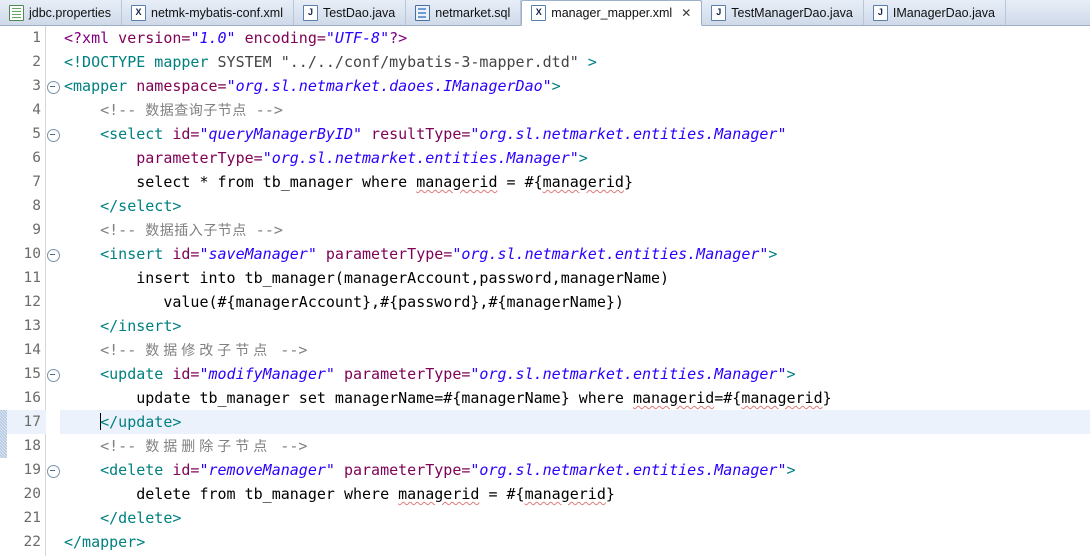 This screenshot has width=1090, height=556. What do you see at coordinates (36, 182) in the screenshot?
I see `line-number: 7` at bounding box center [36, 182].